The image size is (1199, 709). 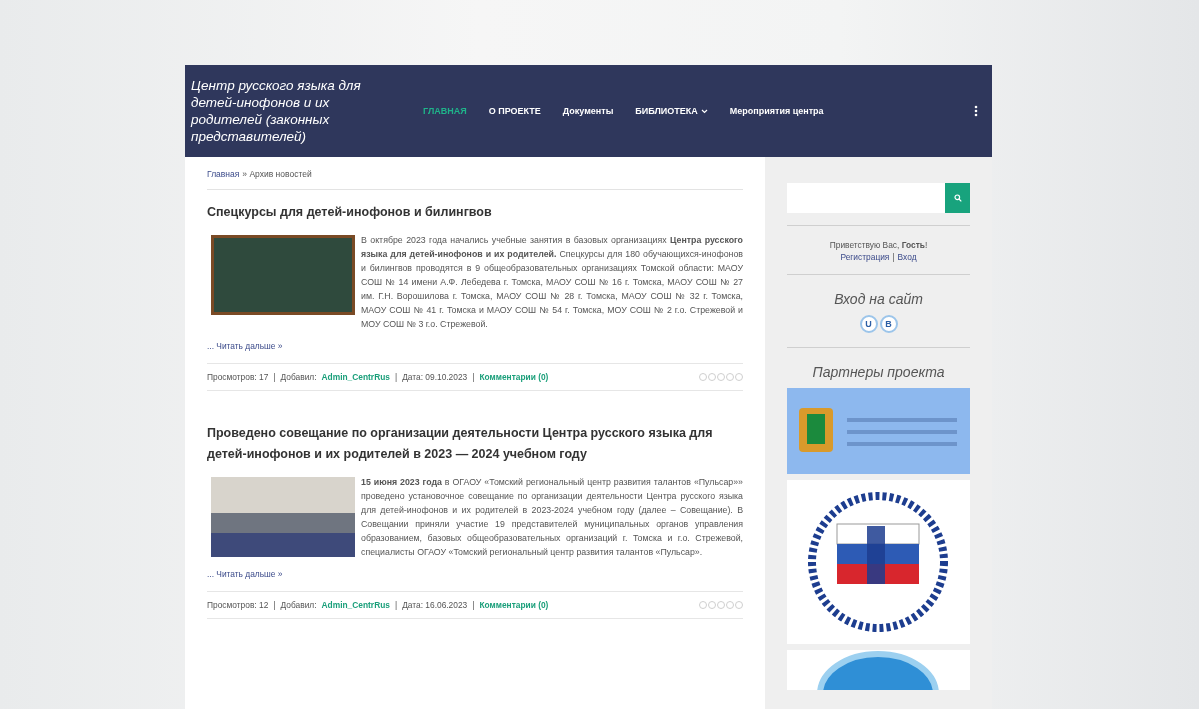 I want to click on breadcrumb-link: Главная, so click(x=223, y=174).